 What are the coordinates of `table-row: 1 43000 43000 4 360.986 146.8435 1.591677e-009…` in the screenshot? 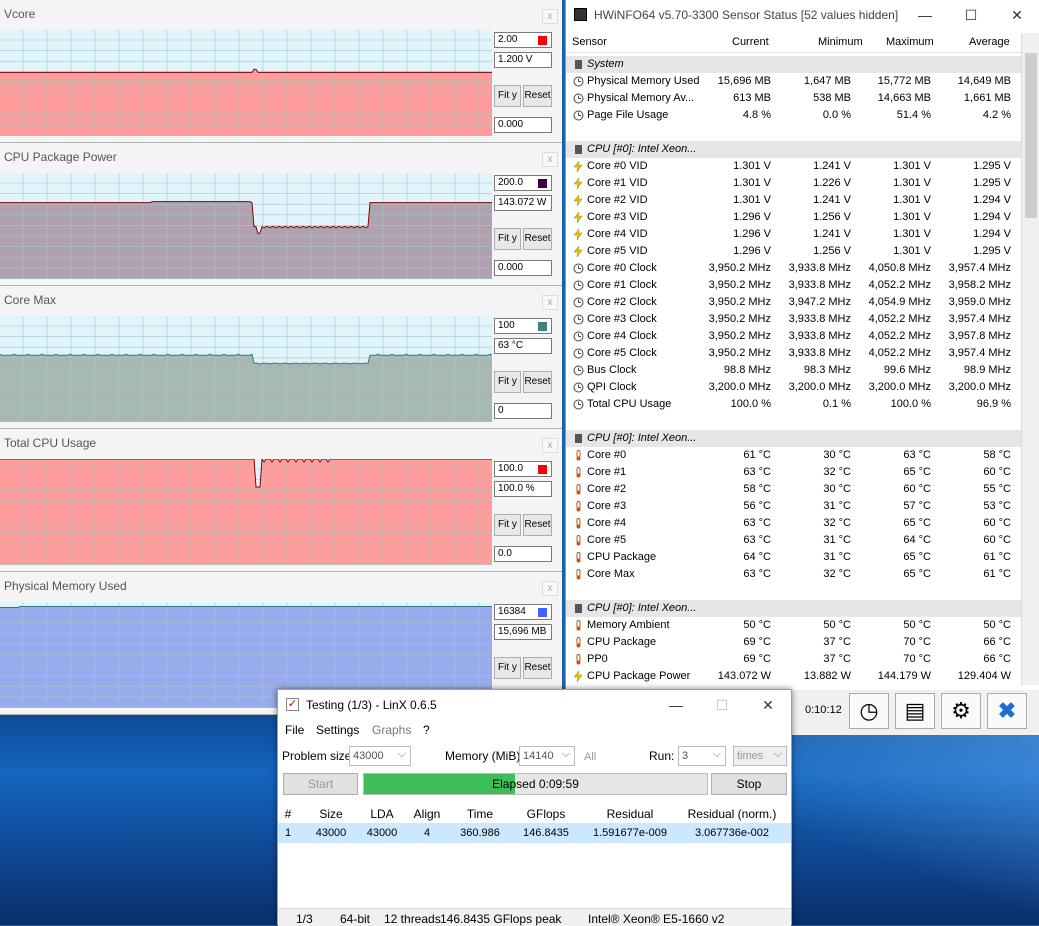 It's located at (534, 833).